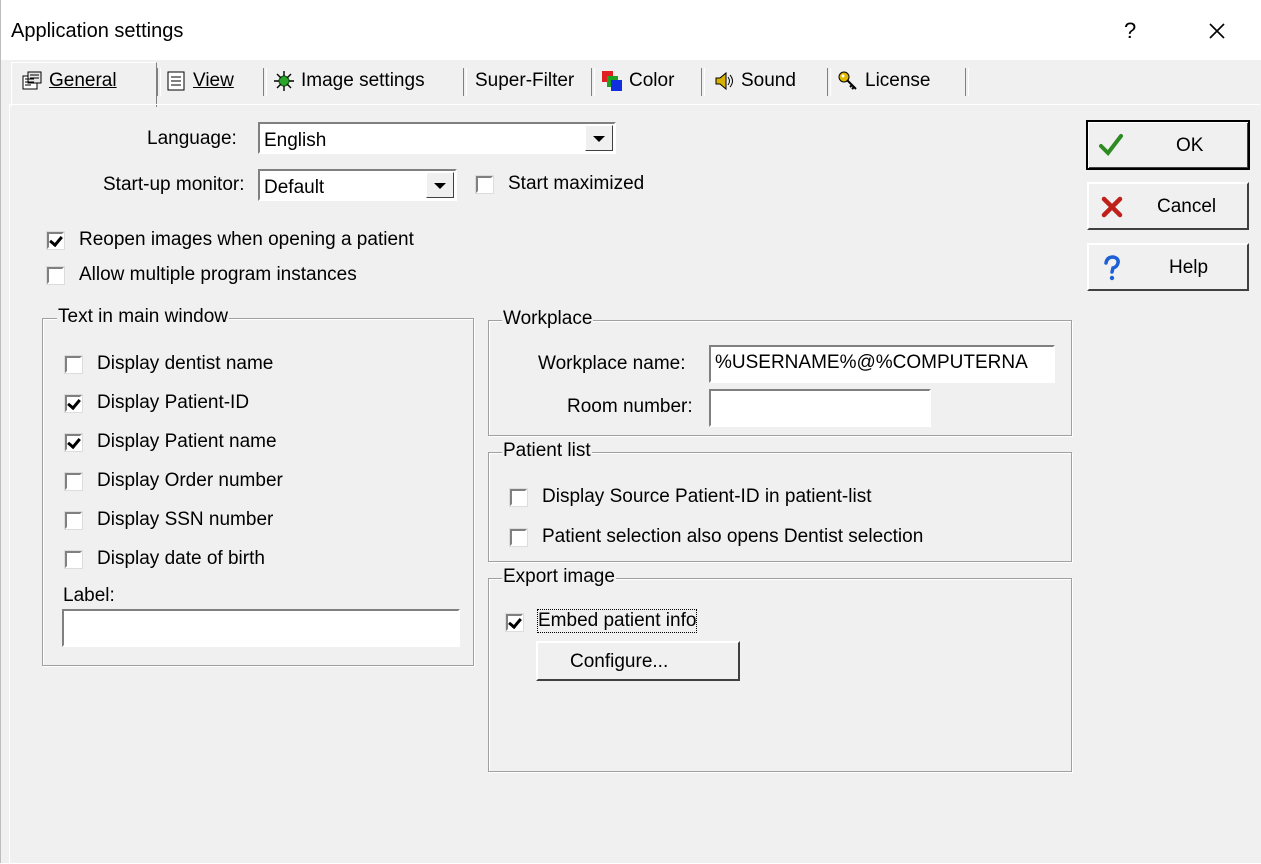 This screenshot has height=864, width=1261. Describe the element at coordinates (176, 81) in the screenshot. I see `view-document-icon` at that location.